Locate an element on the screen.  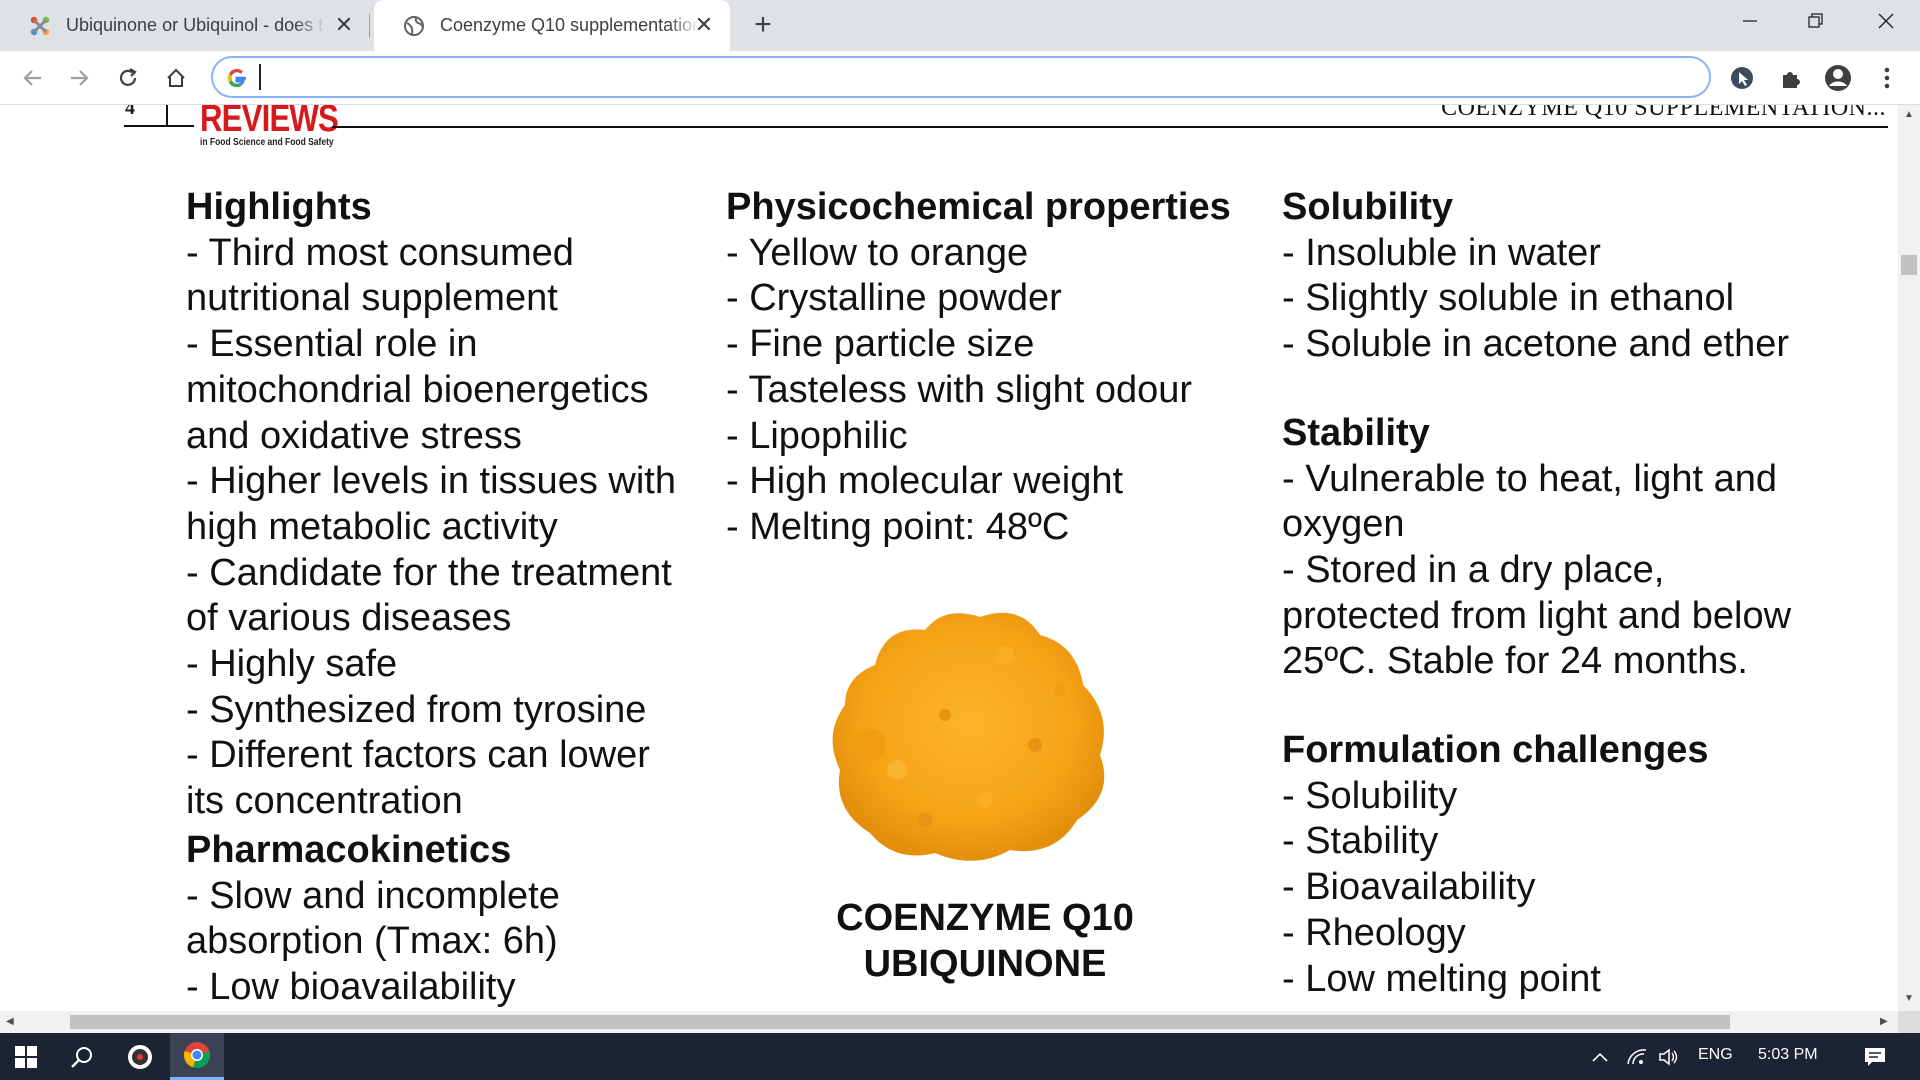
joomla-icon is located at coordinates (40, 26).